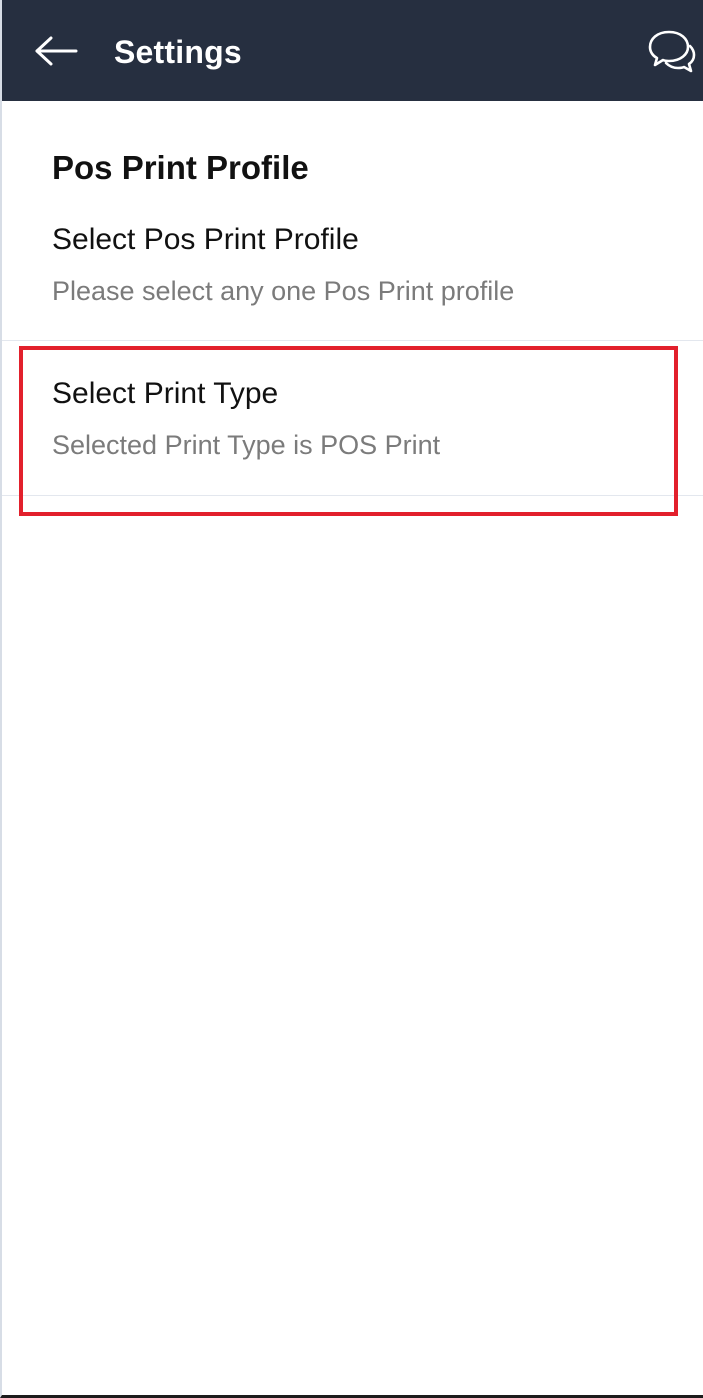  Describe the element at coordinates (180, 167) in the screenshot. I see `section-header: Pos Print Profile` at that location.